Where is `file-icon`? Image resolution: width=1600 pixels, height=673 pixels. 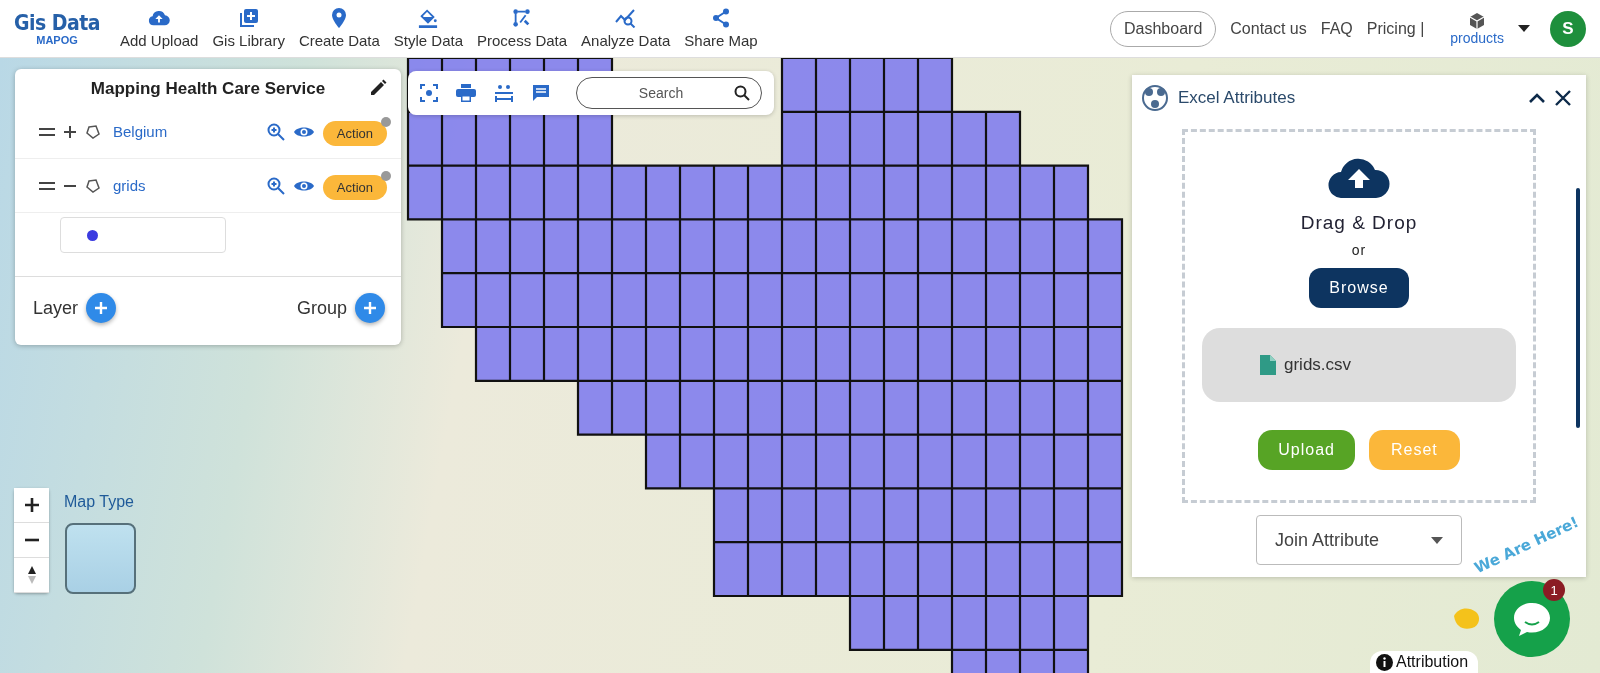 file-icon is located at coordinates (1268, 365).